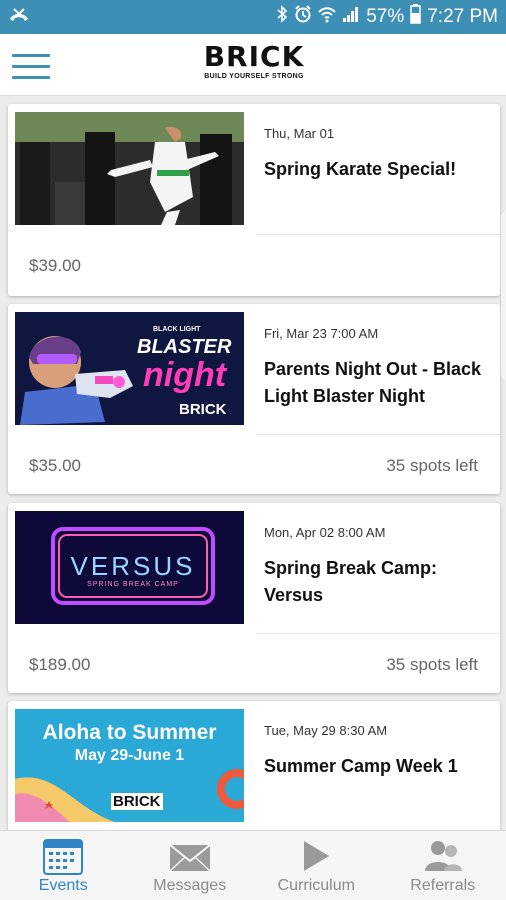 The image size is (506, 900). What do you see at coordinates (133, 566) in the screenshot?
I see `image-text-versus: VERSUS` at bounding box center [133, 566].